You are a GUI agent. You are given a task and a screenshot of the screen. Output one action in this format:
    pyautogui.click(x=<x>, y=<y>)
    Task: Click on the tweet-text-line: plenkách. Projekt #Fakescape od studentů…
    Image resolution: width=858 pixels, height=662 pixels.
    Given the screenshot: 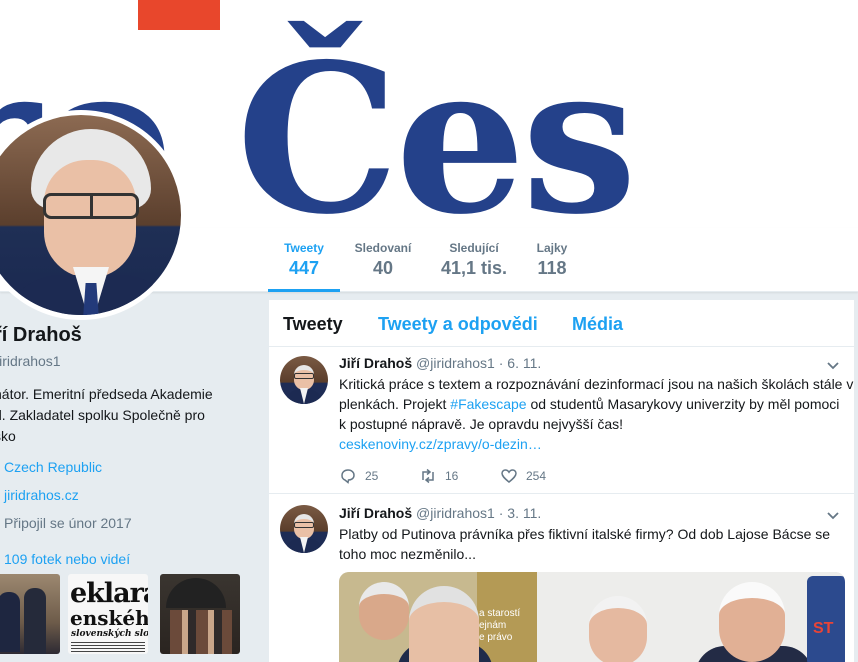 What is the action you would take?
    pyautogui.click(x=589, y=404)
    